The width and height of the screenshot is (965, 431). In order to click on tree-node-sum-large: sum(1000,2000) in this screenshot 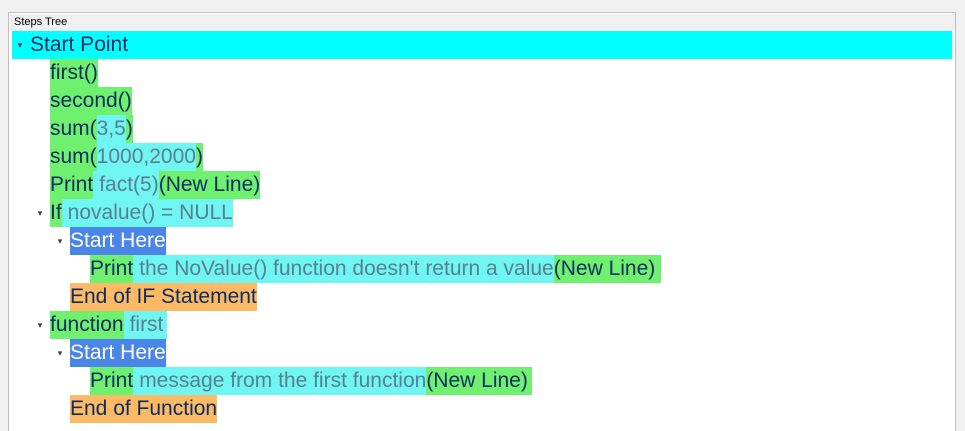, I will do `click(482, 157)`.